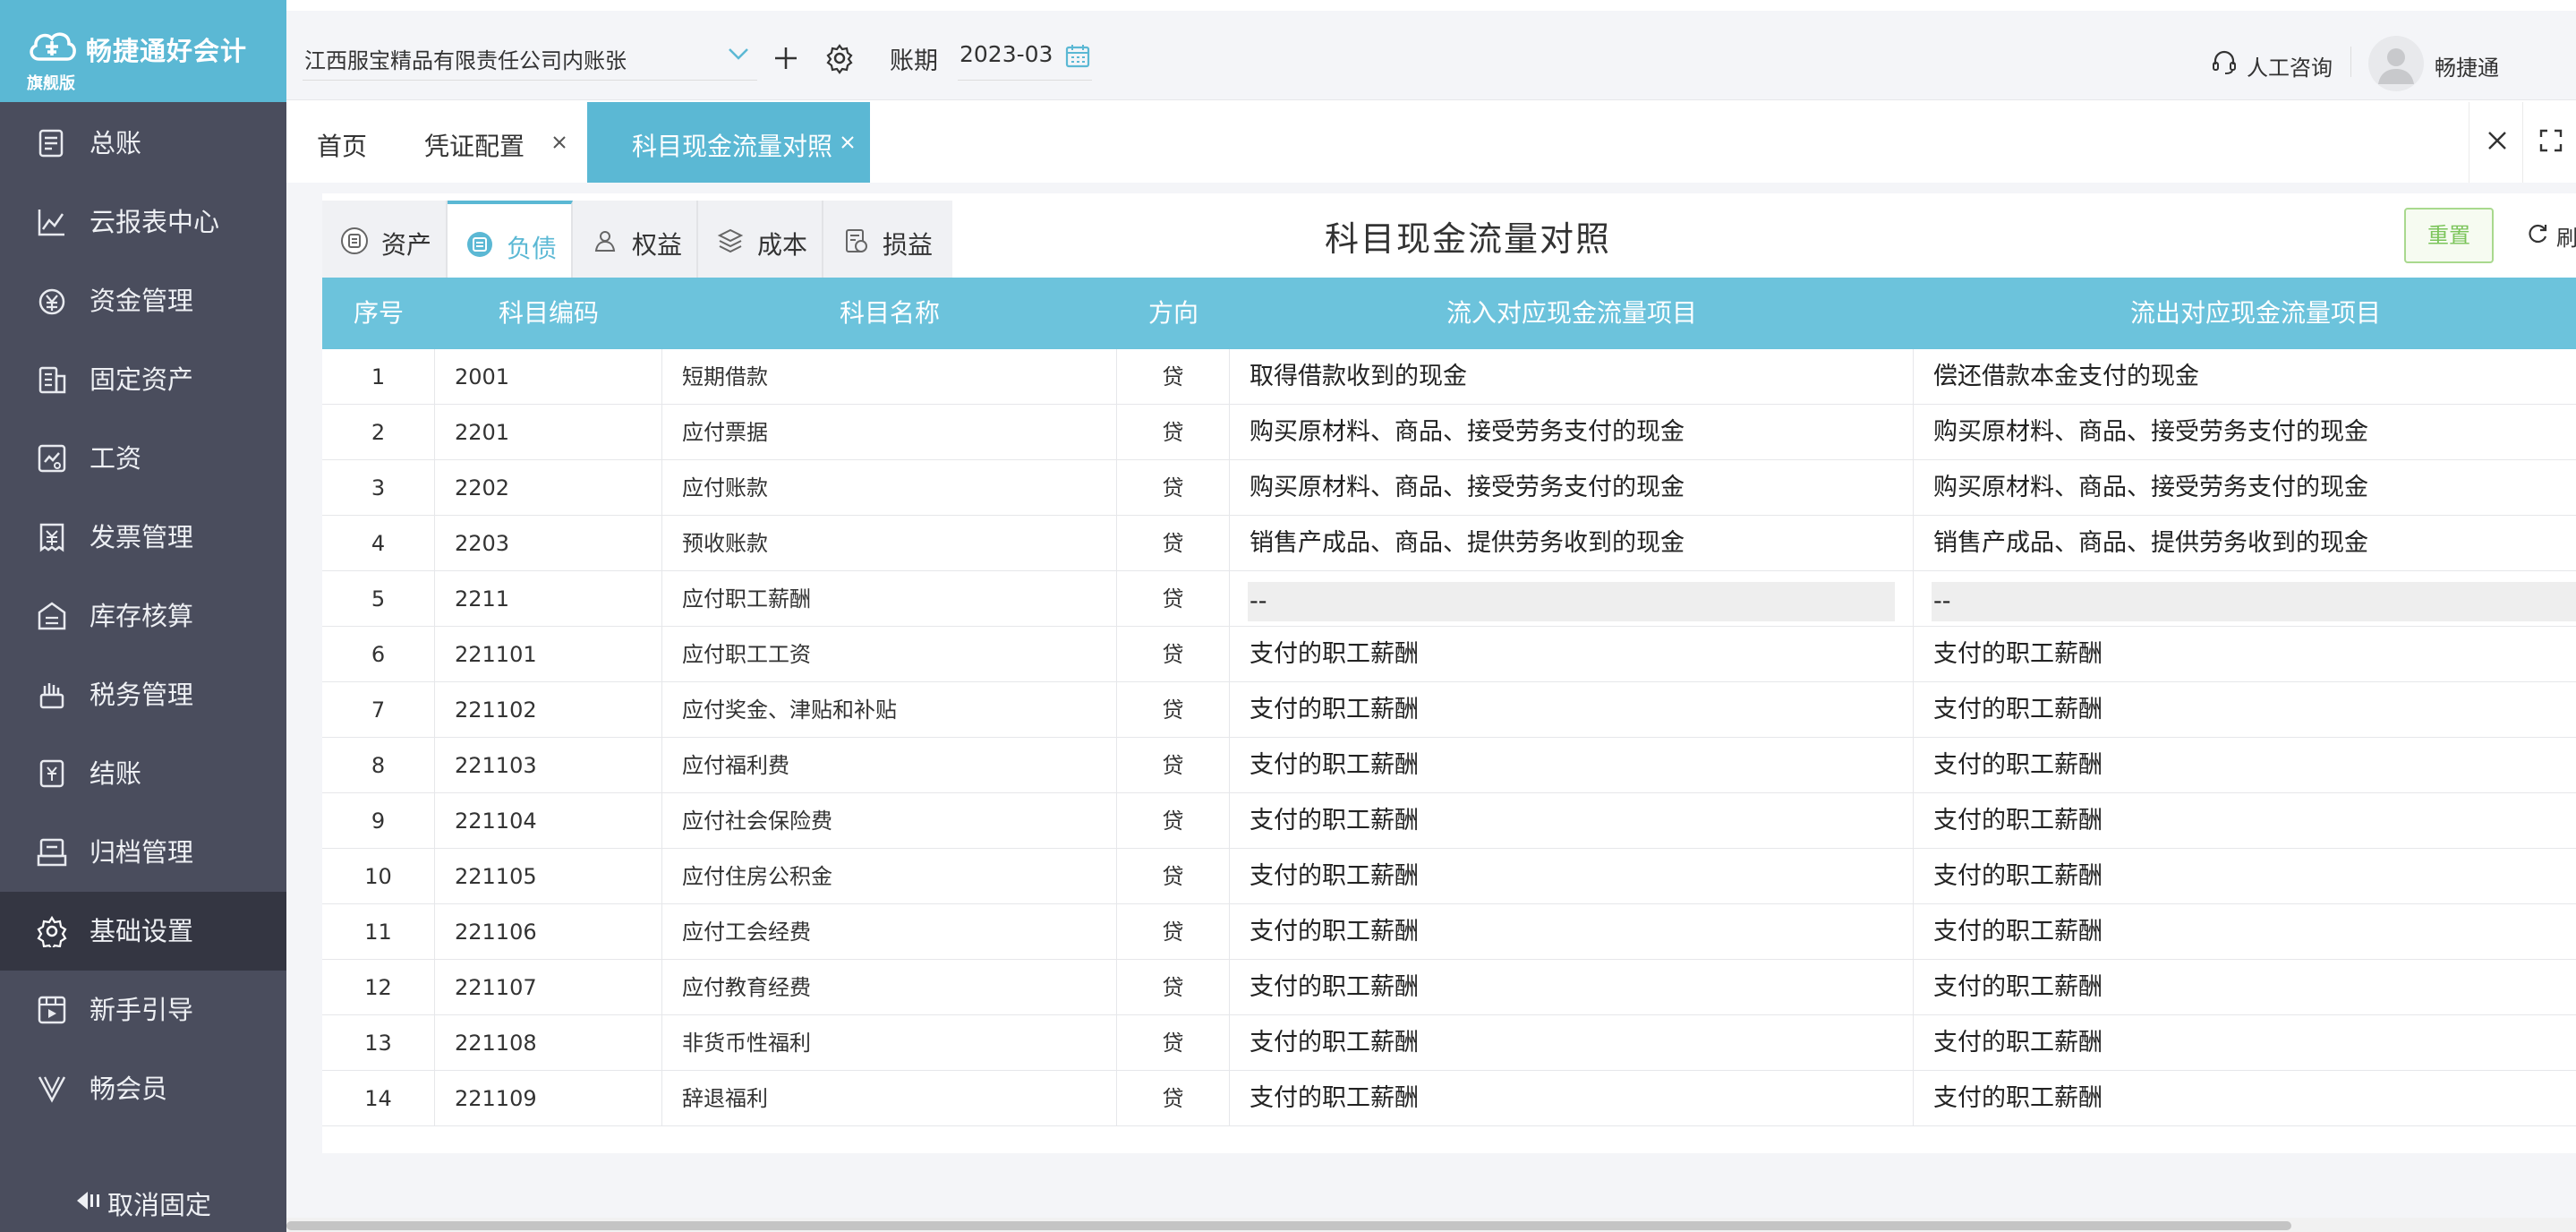 This screenshot has height=1232, width=2576. Describe the element at coordinates (378, 432) in the screenshot. I see `cell-index: 2` at that location.